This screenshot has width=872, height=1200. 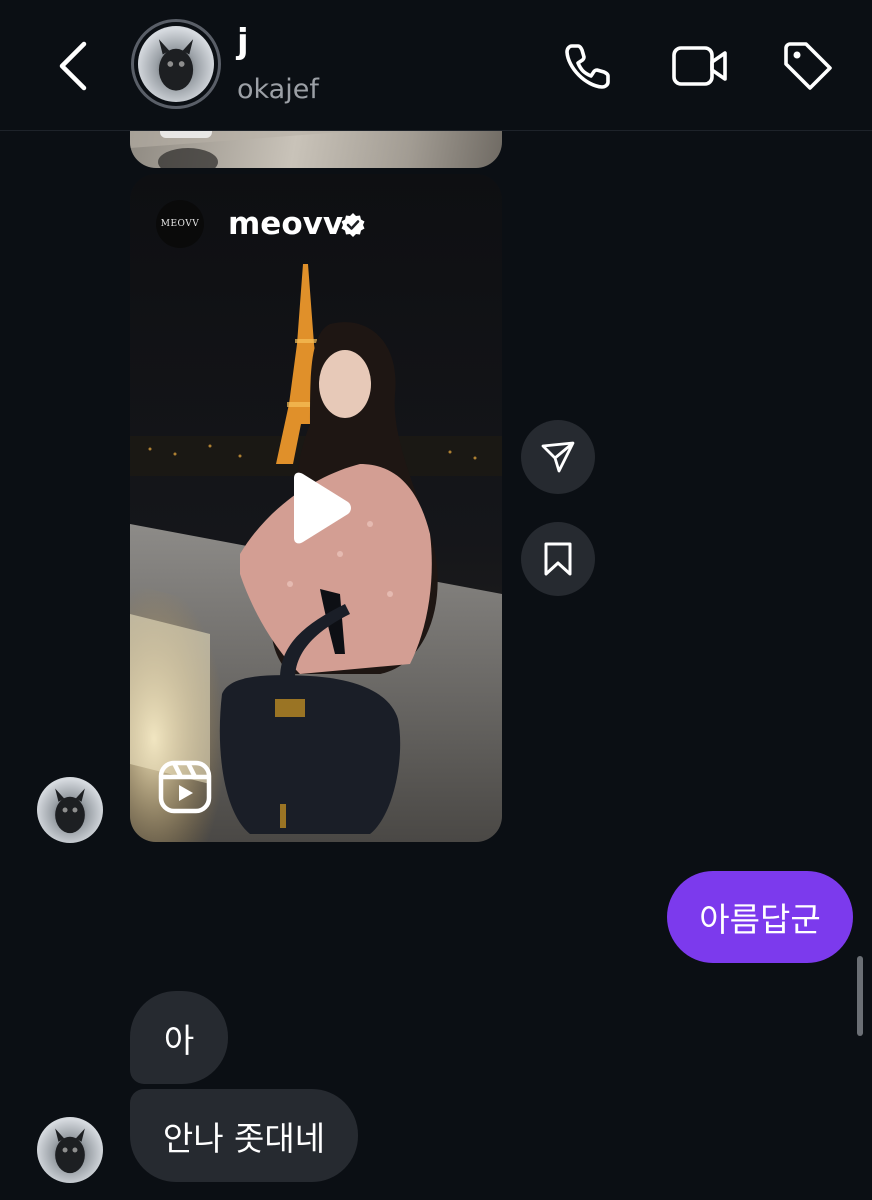 I want to click on save-bookmark-icon, so click(x=558, y=559).